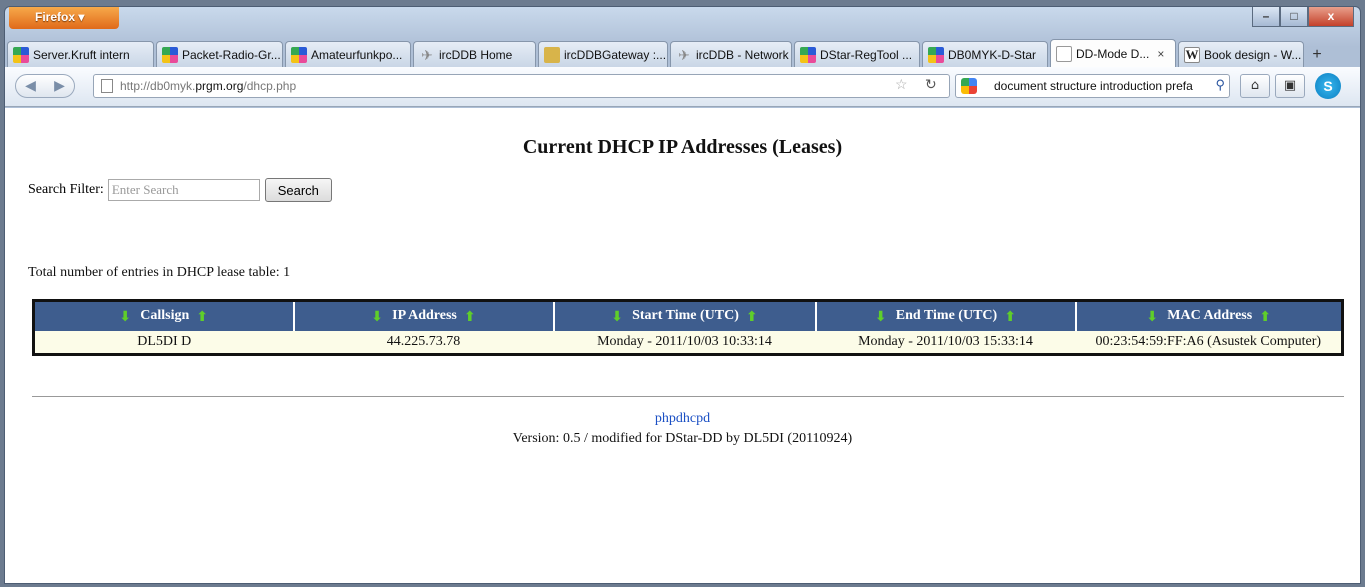 This screenshot has height=587, width=1365. Describe the element at coordinates (931, 85) in the screenshot. I see `reload-icon: ↻` at that location.